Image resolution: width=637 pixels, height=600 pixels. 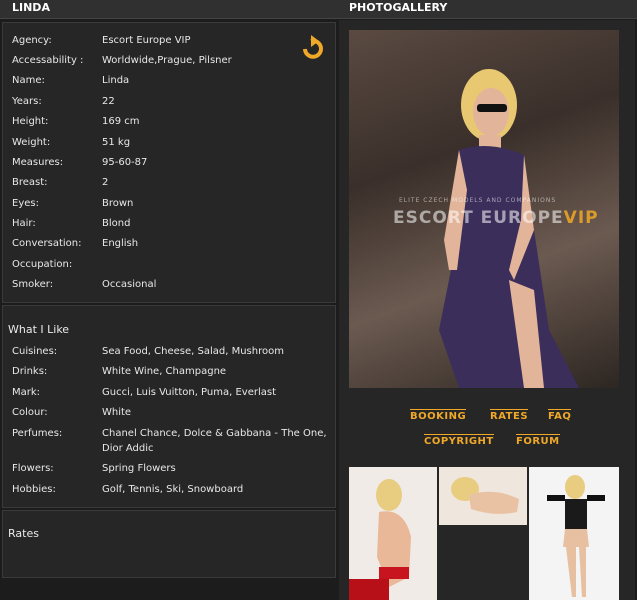 I want to click on label: Height:, so click(x=30, y=121).